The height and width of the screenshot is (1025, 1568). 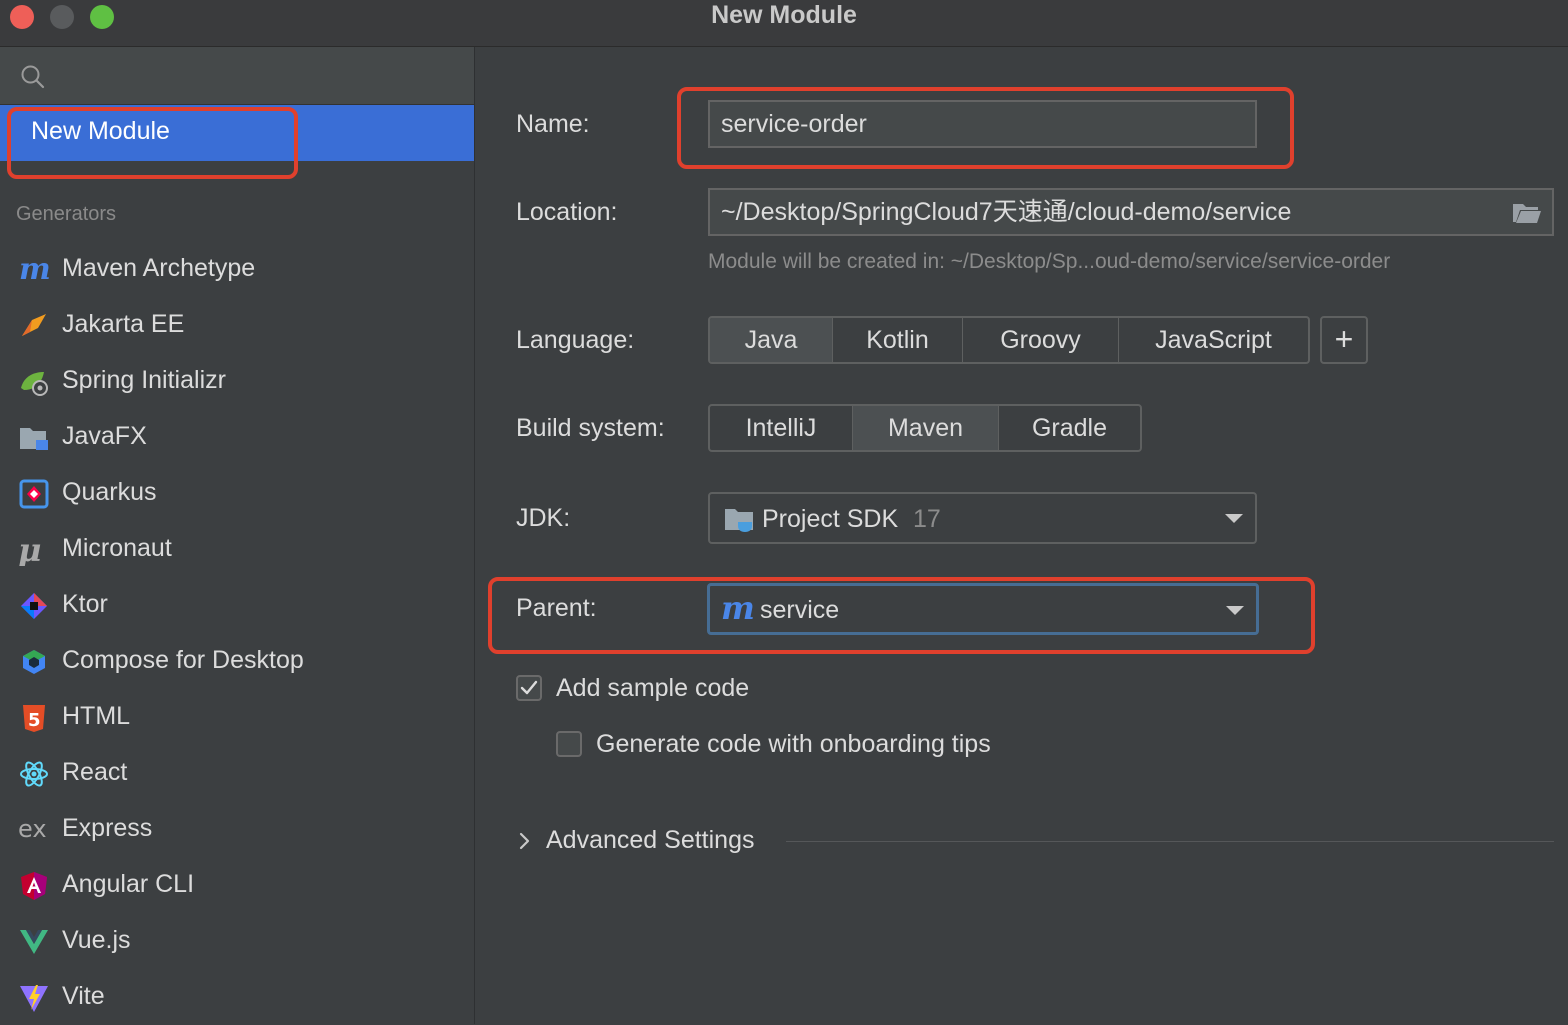 What do you see at coordinates (33, 77) in the screenshot?
I see `search-icon` at bounding box center [33, 77].